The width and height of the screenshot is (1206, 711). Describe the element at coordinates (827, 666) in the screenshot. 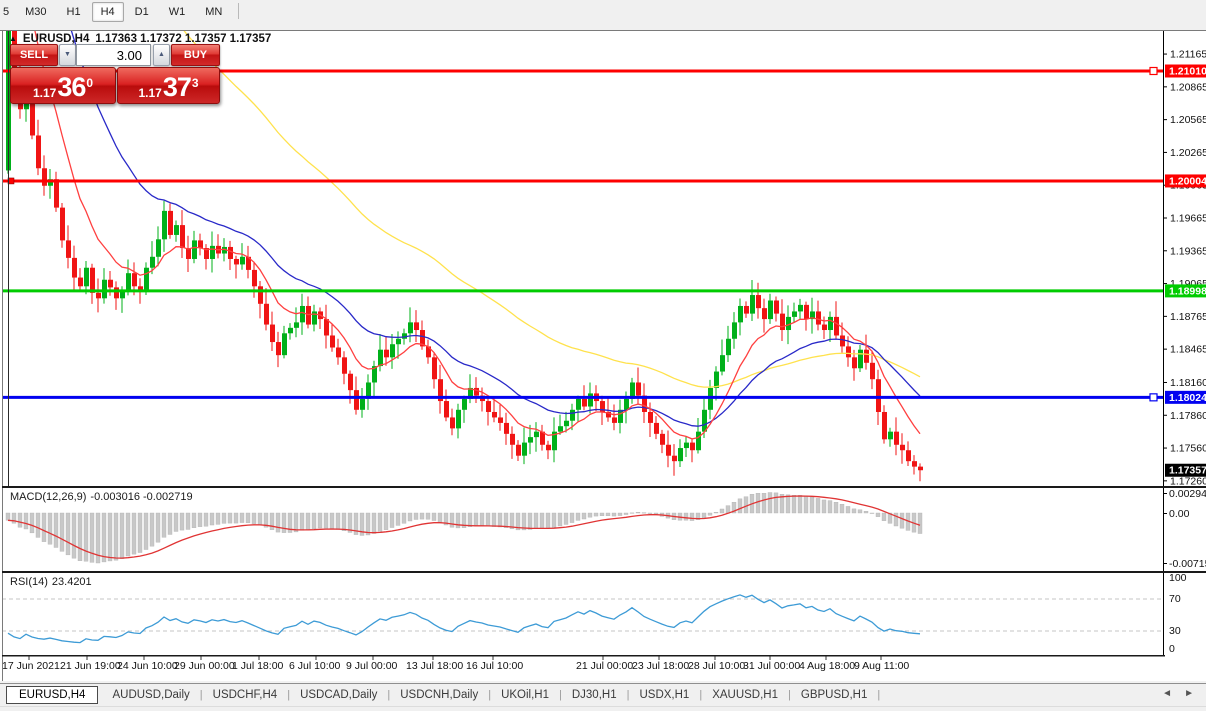

I see `svg-text: 4 Aug 18:00` at that location.